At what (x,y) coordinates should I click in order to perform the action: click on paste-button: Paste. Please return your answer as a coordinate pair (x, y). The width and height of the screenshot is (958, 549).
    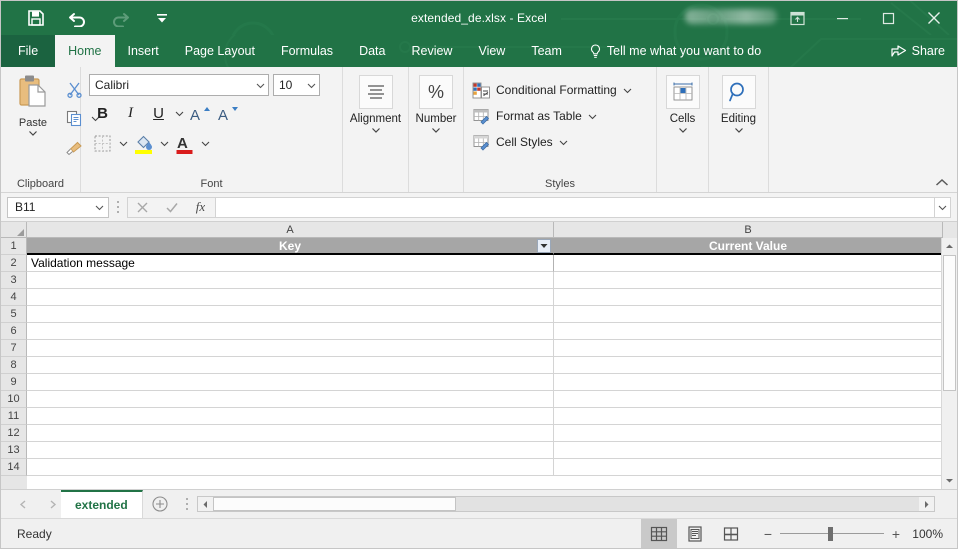
    Looking at the image, I should click on (33, 116).